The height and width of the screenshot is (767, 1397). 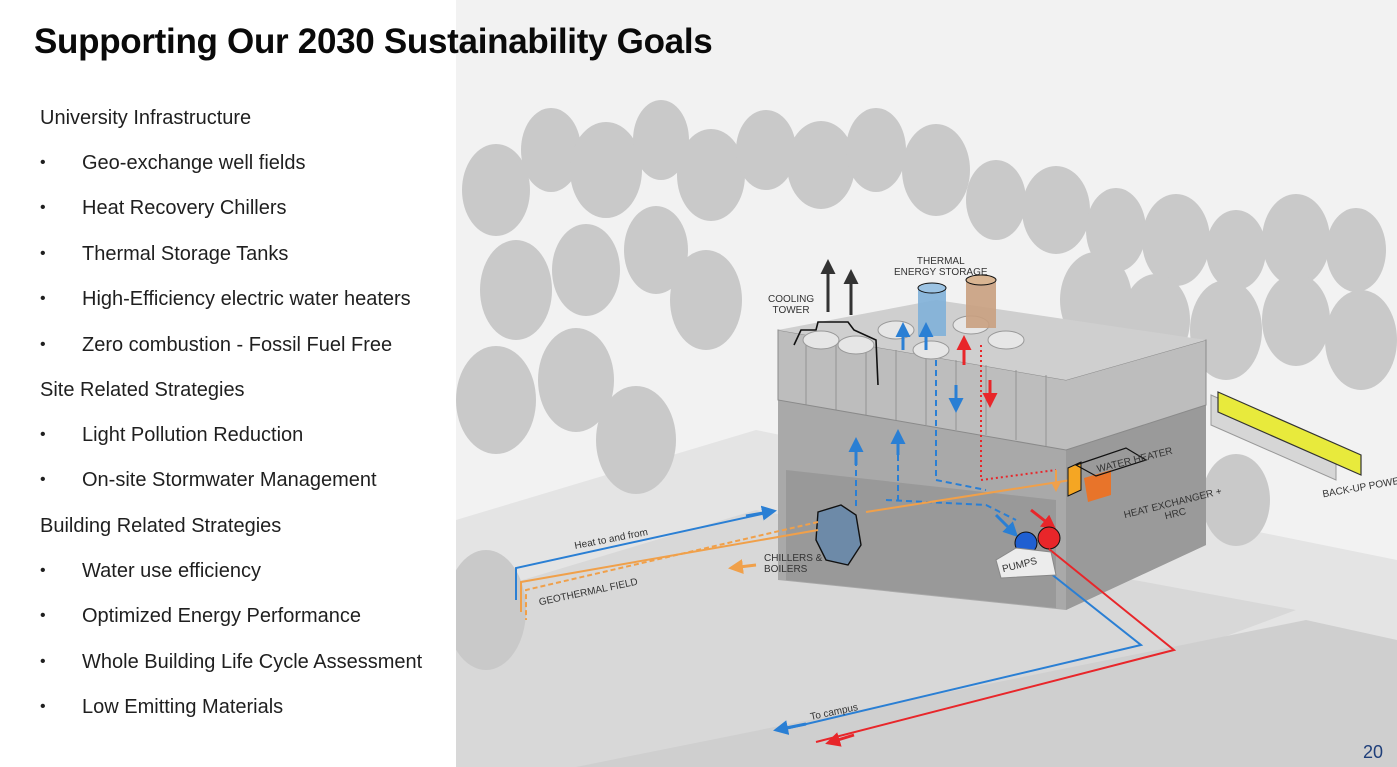 I want to click on label-cooling-tower: COOLING TOWER, so click(x=791, y=305).